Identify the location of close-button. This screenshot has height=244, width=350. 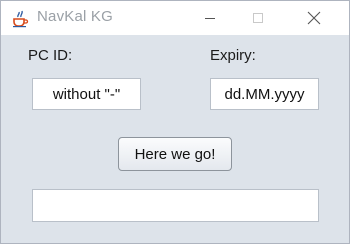
(314, 18).